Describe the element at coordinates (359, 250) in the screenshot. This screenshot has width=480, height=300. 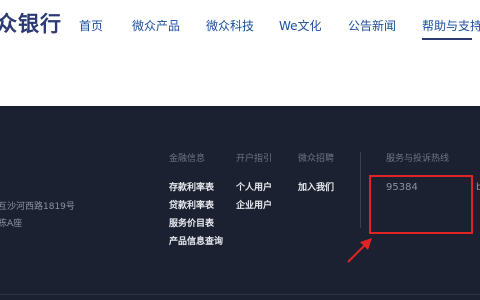
I see `annotation-arrow-icon` at that location.